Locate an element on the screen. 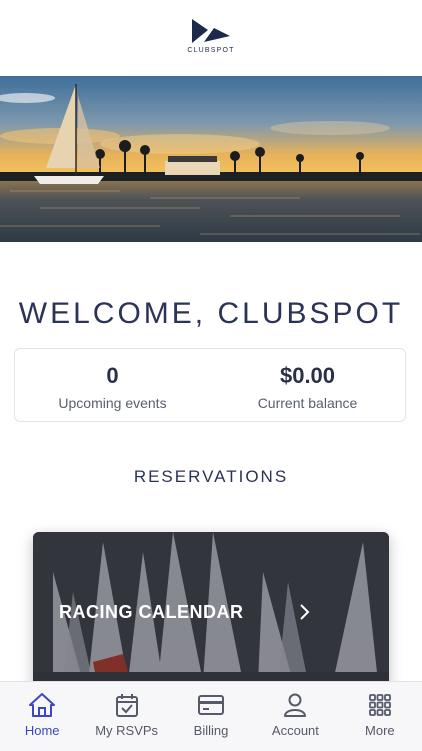 This screenshot has width=422, height=751. stats-card: 0 Upcoming events $0.00 Current balance is located at coordinates (210, 385).